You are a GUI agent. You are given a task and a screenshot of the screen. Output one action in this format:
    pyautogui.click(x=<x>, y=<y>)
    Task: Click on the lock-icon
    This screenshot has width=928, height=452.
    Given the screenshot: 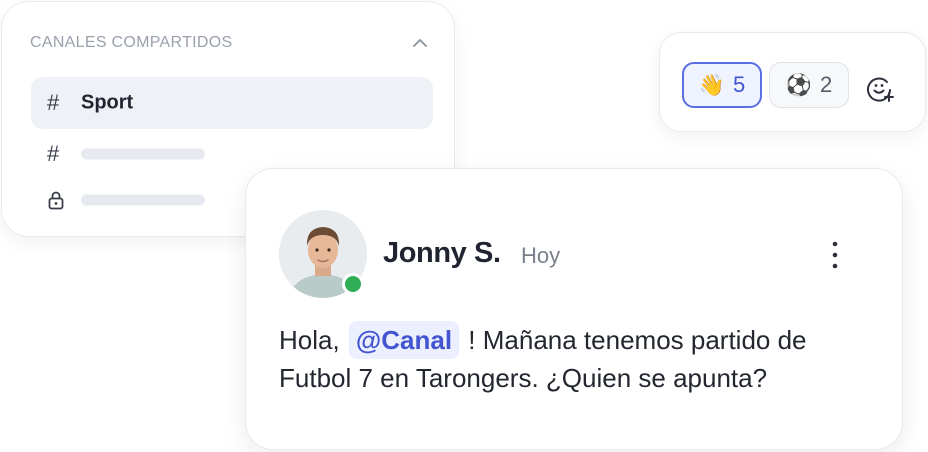 What is the action you would take?
    pyautogui.click(x=56, y=200)
    